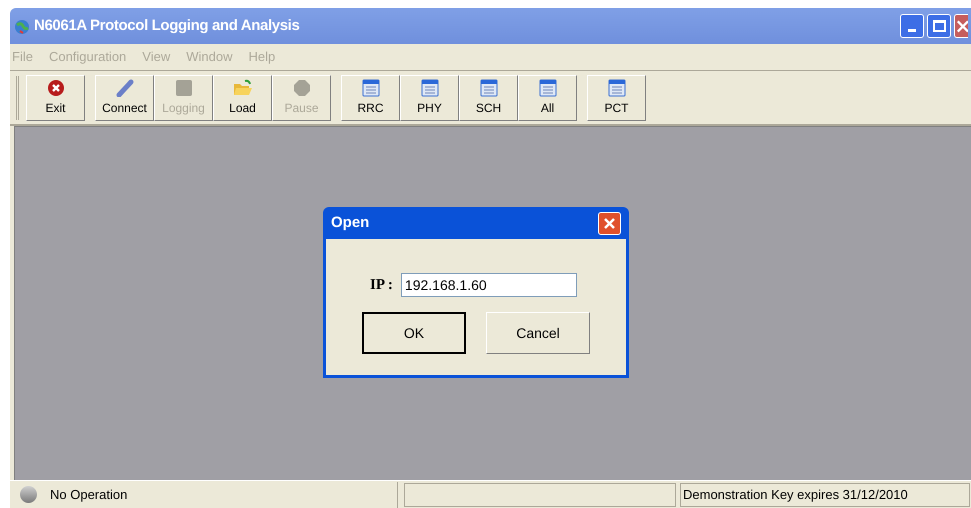  What do you see at coordinates (547, 97) in the screenshot?
I see `toolbar-button: All` at bounding box center [547, 97].